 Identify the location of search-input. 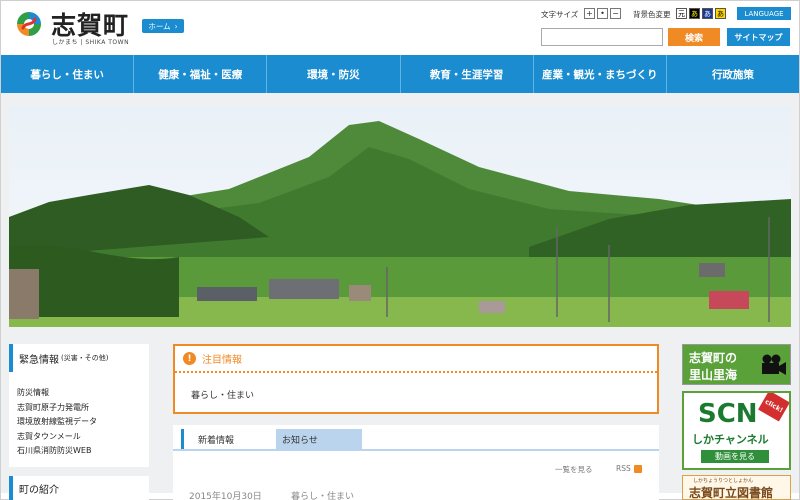
(602, 37).